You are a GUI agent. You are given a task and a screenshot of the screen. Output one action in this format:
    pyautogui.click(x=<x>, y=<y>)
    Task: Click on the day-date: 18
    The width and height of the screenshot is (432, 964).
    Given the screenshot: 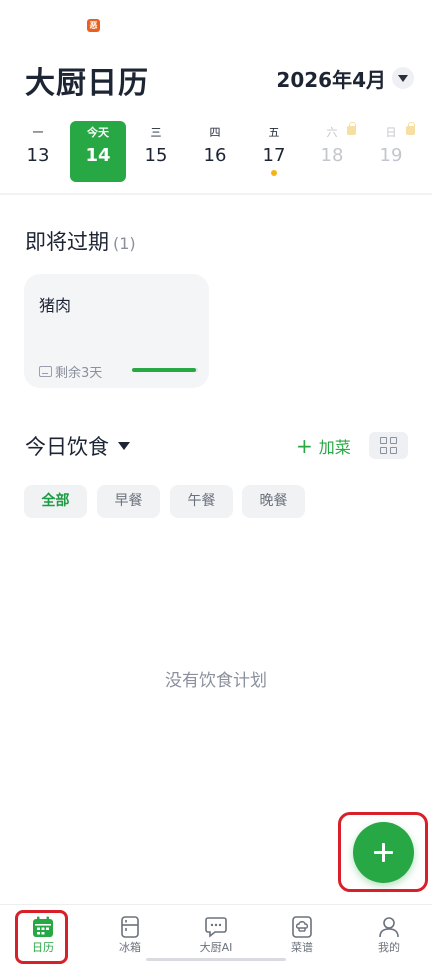 What is the action you would take?
    pyautogui.click(x=332, y=155)
    